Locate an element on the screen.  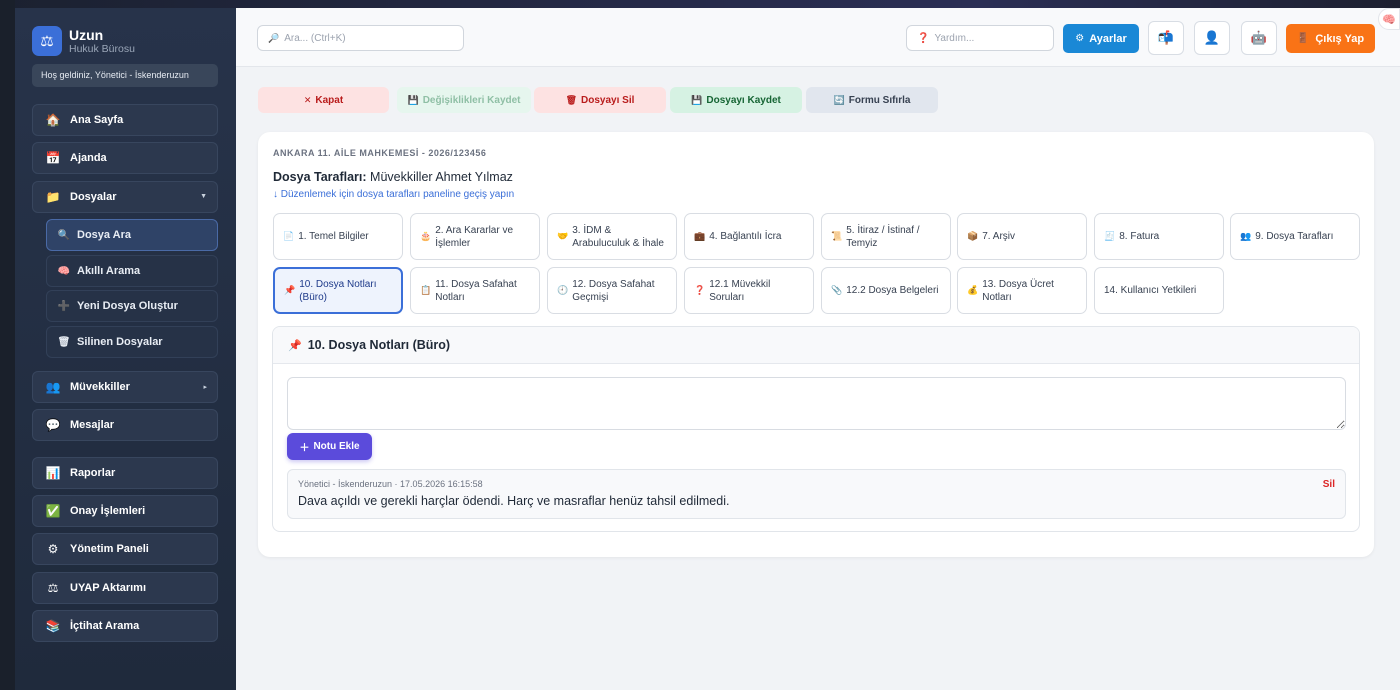
tab-label: 7. Arşiv is located at coordinates (999, 236).